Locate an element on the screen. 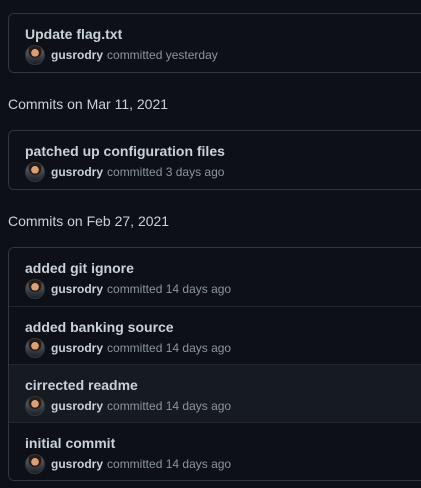 The image size is (421, 488). commit-meta: gusrodry committed yesterday is located at coordinates (121, 55).